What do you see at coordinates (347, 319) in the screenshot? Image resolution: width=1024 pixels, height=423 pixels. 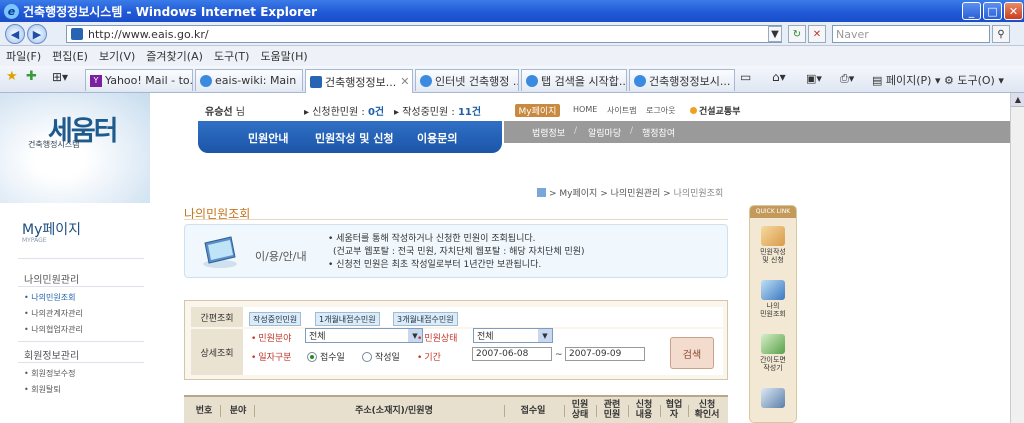 I see `quick-1month-button: 1개월내접수민원` at bounding box center [347, 319].